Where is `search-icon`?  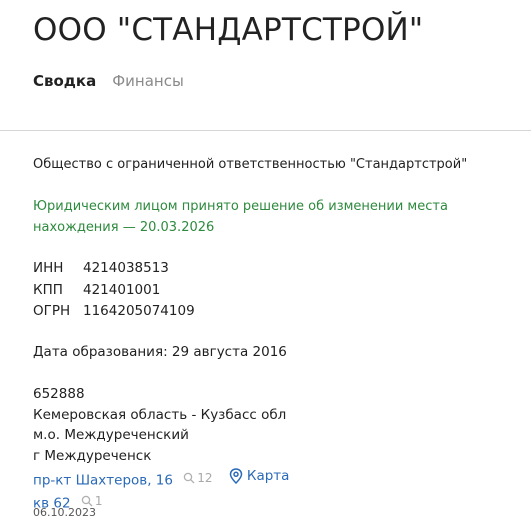 search-icon is located at coordinates (189, 478).